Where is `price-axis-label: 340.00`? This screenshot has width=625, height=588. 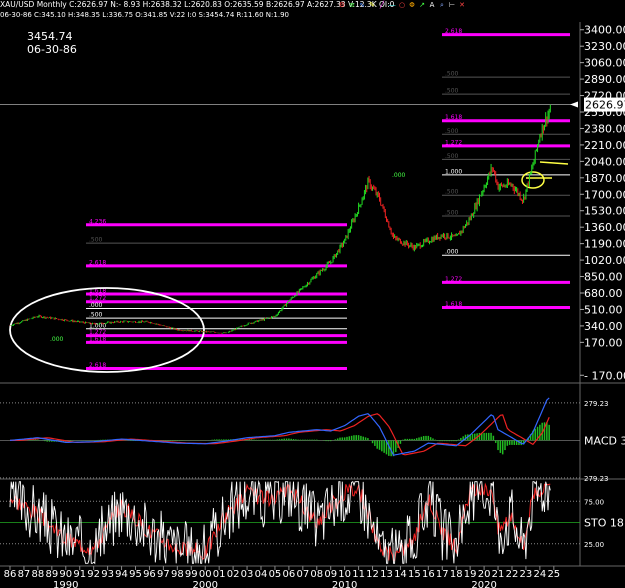
price-axis-label: 340.00 is located at coordinates (603, 326).